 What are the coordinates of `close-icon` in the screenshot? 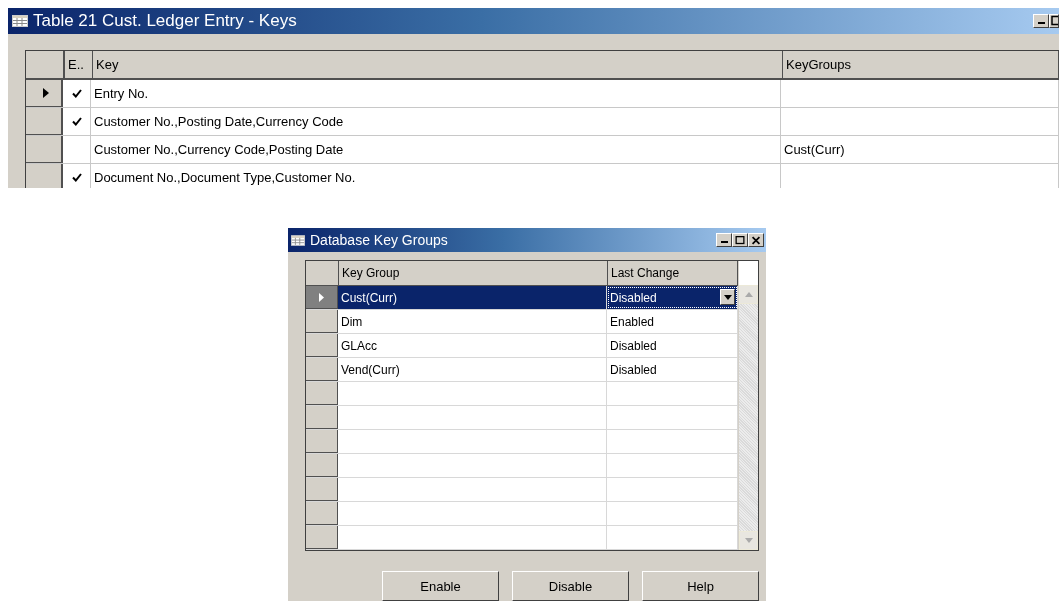 It's located at (756, 240).